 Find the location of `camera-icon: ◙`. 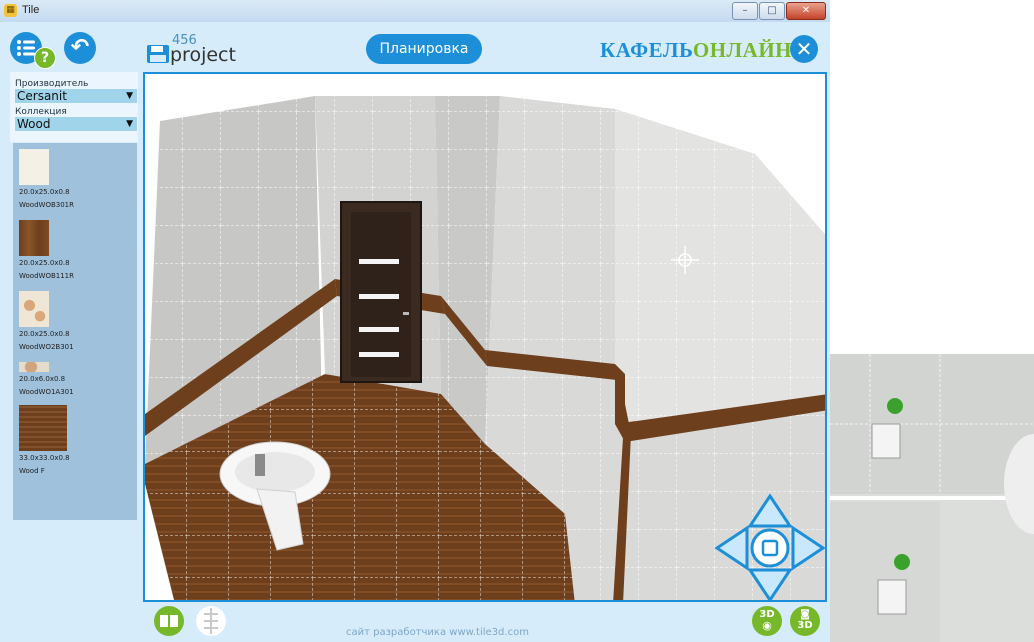

camera-icon: ◙ is located at coordinates (805, 614).